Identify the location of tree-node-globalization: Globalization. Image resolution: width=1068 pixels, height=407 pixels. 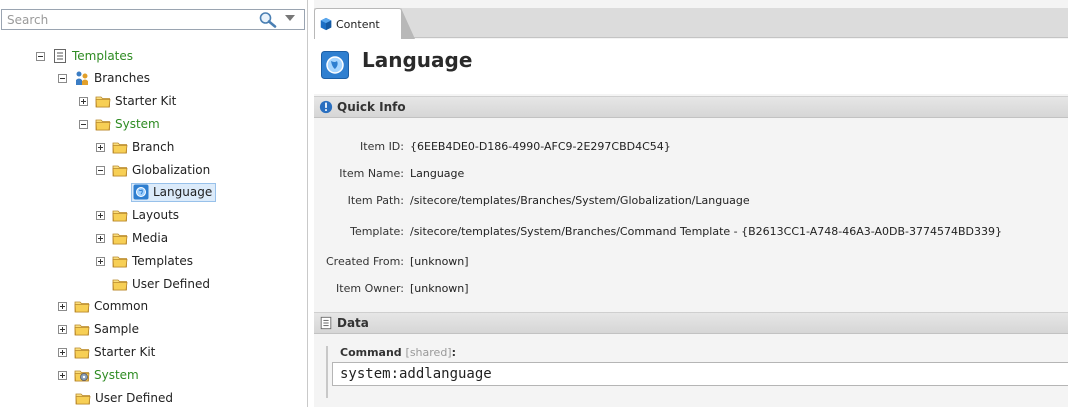
(153, 170).